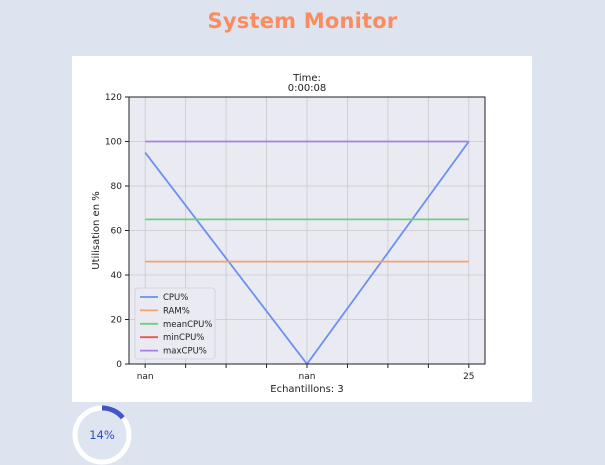  What do you see at coordinates (187, 325) in the screenshot?
I see `legend-label: meanCPU%` at bounding box center [187, 325].